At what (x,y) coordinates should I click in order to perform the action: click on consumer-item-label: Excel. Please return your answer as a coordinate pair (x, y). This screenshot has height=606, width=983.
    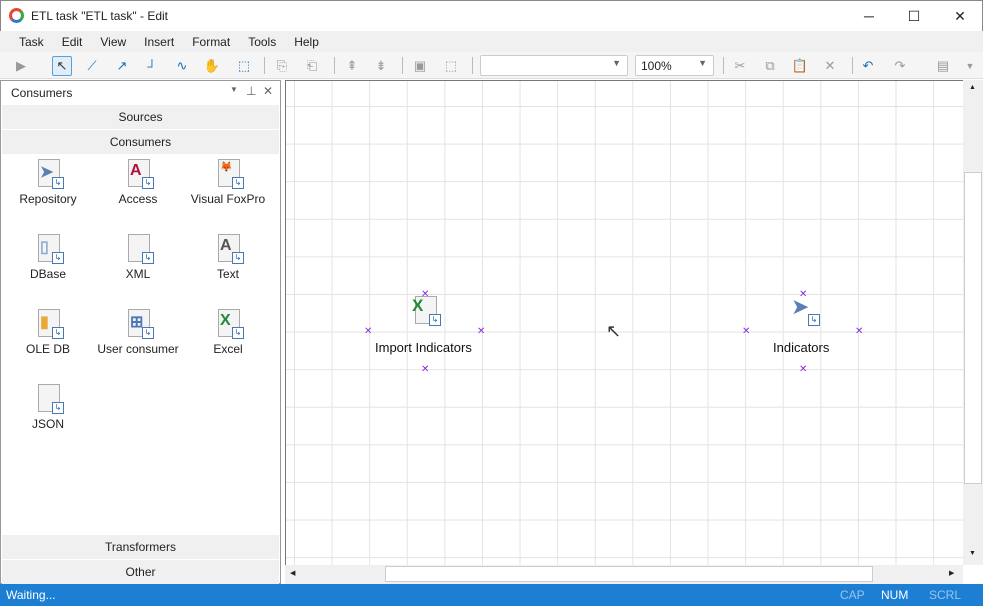
    Looking at the image, I should click on (228, 349).